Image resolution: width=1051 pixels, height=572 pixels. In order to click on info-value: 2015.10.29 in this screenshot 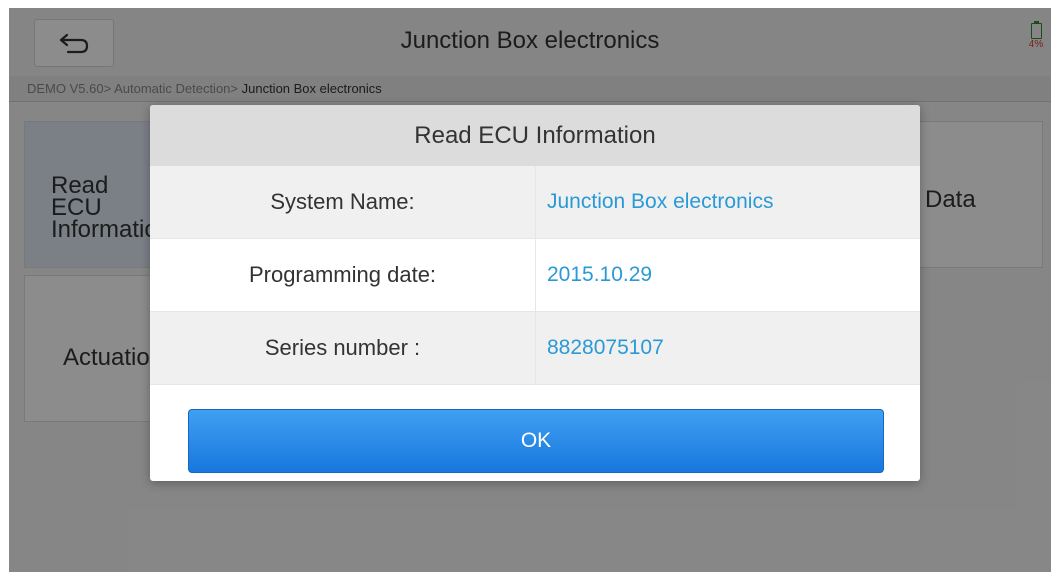, I will do `click(600, 274)`.